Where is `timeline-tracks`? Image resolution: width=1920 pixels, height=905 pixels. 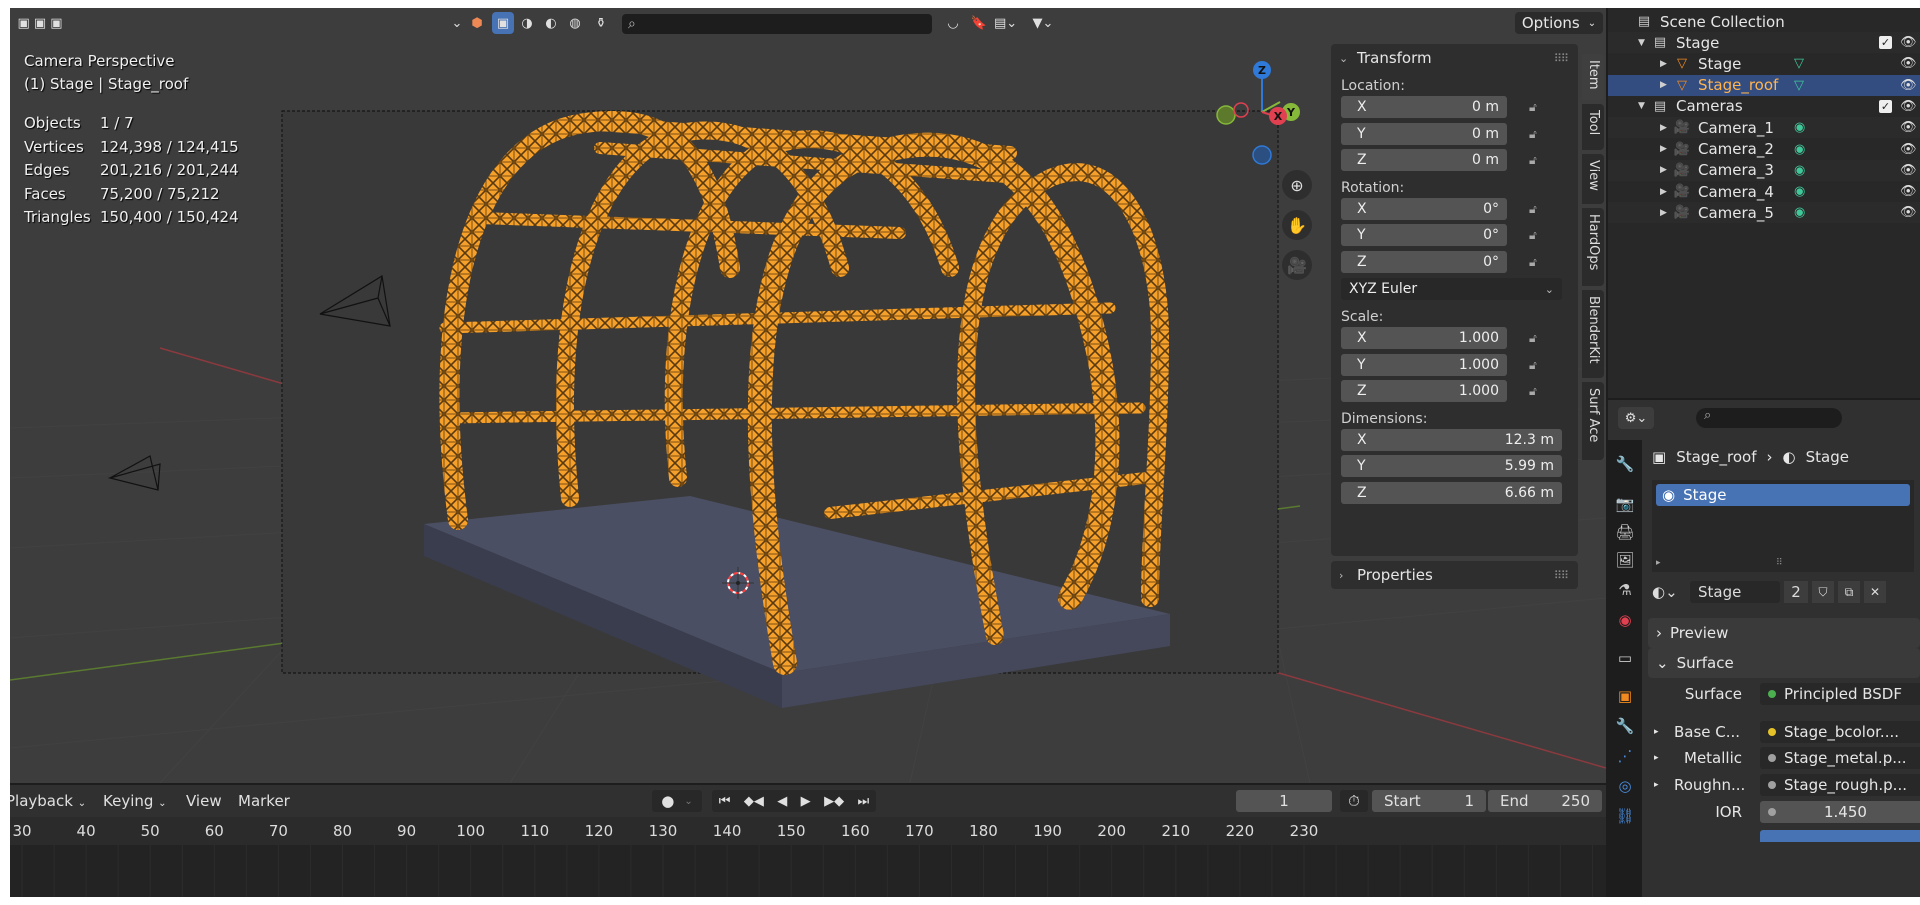
timeline-tracks is located at coordinates (808, 871).